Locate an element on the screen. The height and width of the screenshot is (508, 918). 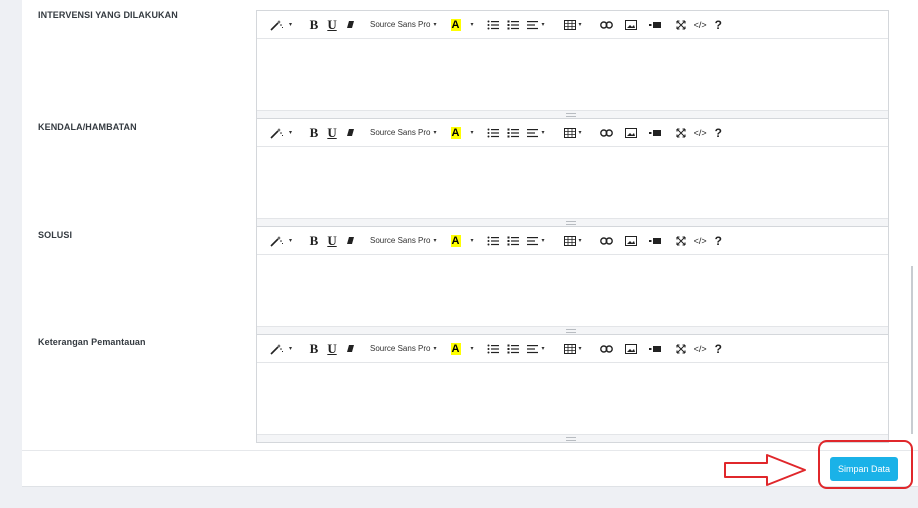
footer-divider is located at coordinates (470, 450).